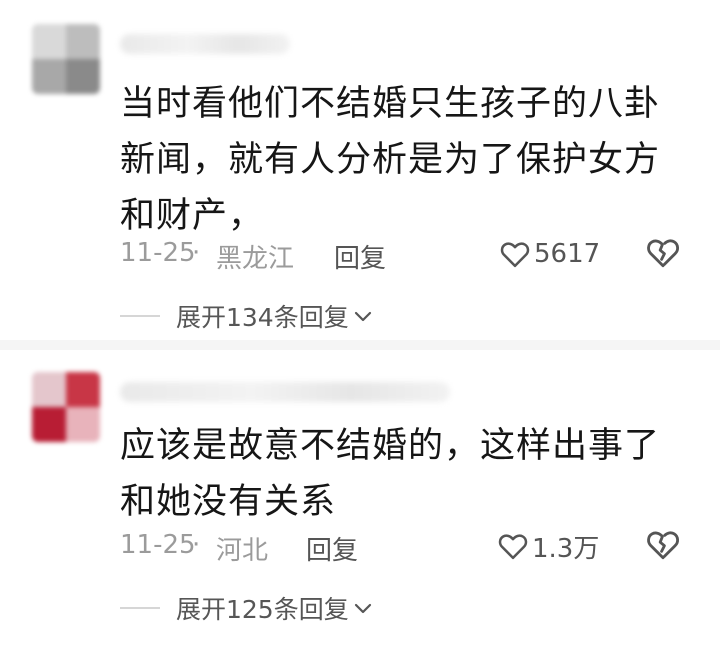 This screenshot has width=720, height=645. What do you see at coordinates (566, 548) in the screenshot?
I see `like-count: 1.3万` at bounding box center [566, 548].